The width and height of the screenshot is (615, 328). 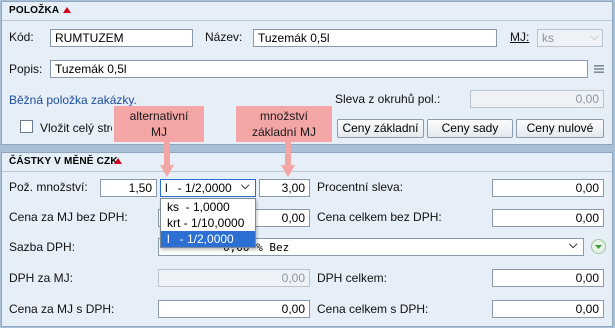 I want to click on cena-celkem-s-dph-input: 0,00, so click(x=548, y=309).